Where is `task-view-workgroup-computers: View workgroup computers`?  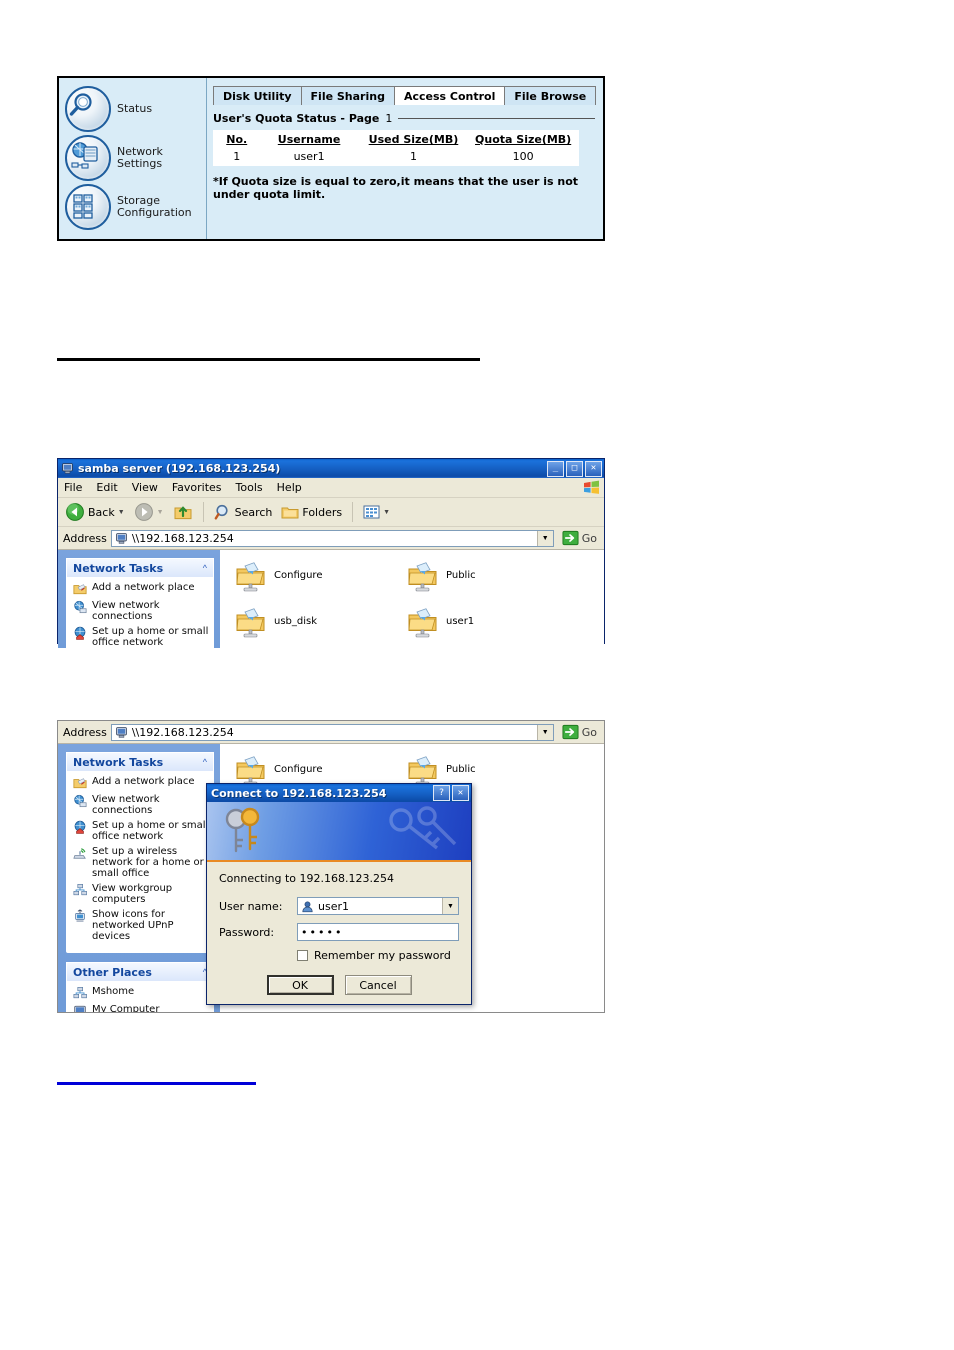 task-view-workgroup-computers: View workgroup computers is located at coordinates (141, 894).